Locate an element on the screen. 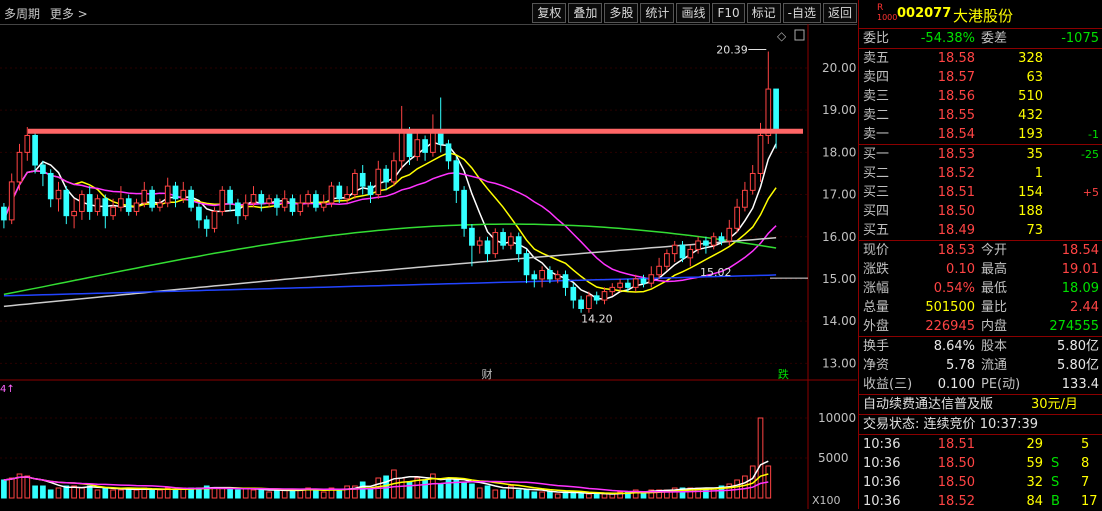 This screenshot has height=511, width=1102. ask-row: 卖三 18.56 510 is located at coordinates (980, 96).